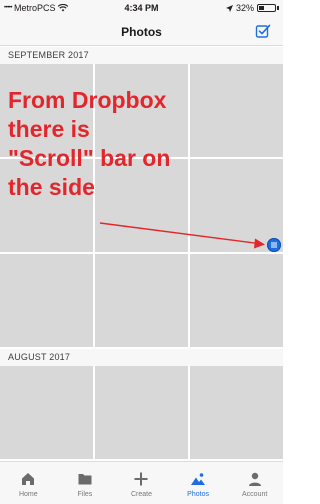 Image resolution: width=320 pixels, height=504 pixels. Describe the element at coordinates (89, 158) in the screenshot. I see `annotation-line: "Scroll" bar on` at that location.